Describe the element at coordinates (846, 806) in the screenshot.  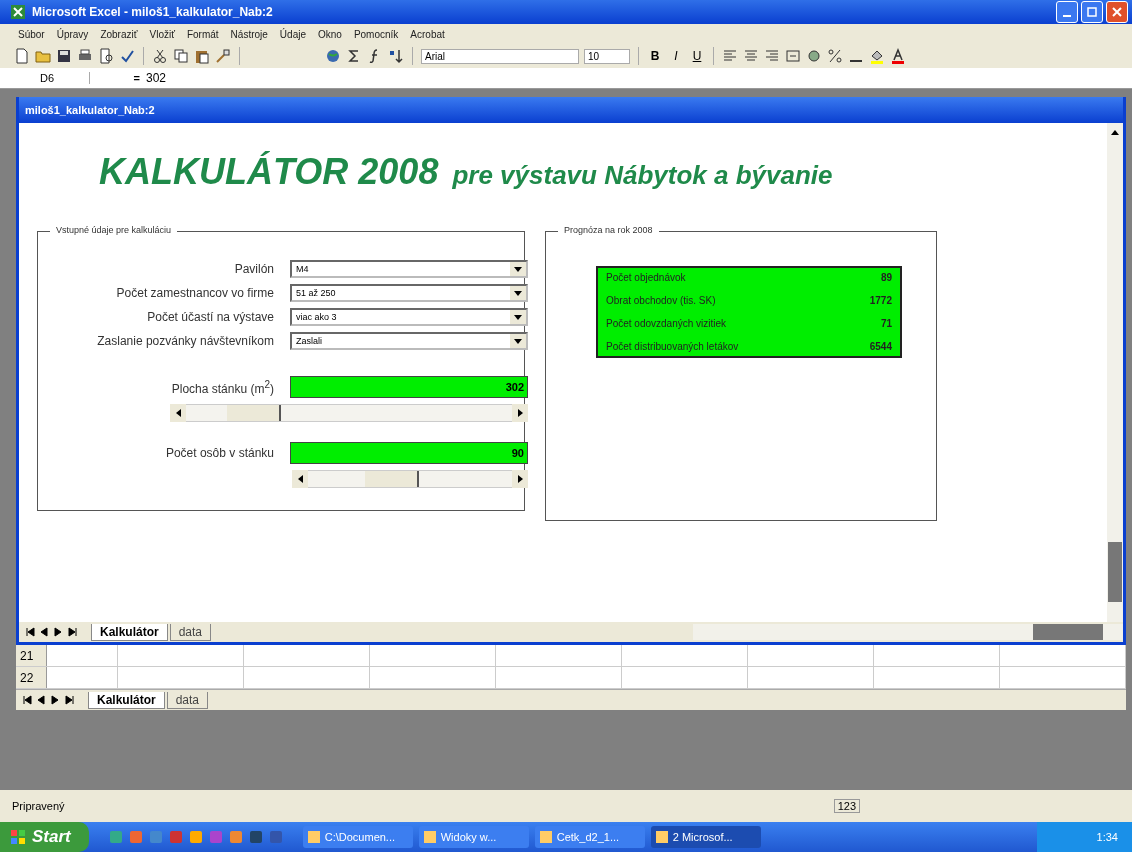
I see `status-indicator: 123` at that location.